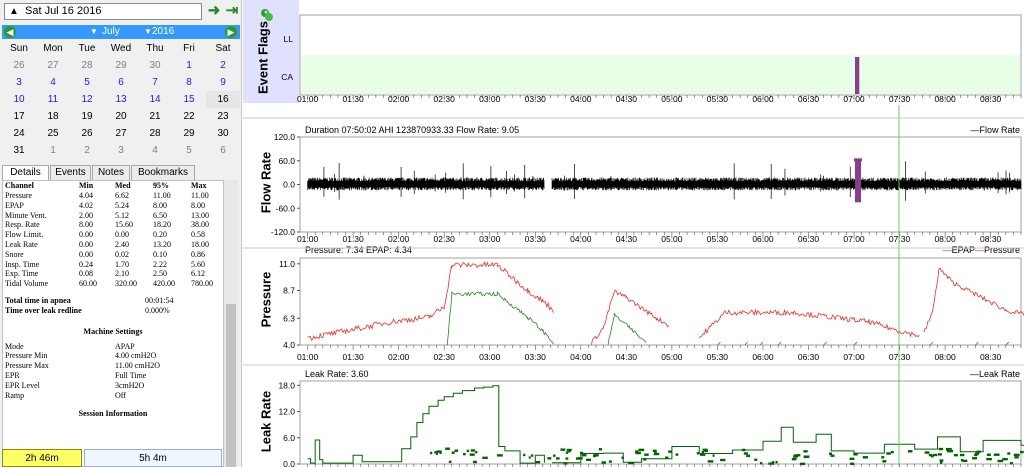  What do you see at coordinates (19, 116) in the screenshot?
I see `calendar-day: 17` at bounding box center [19, 116].